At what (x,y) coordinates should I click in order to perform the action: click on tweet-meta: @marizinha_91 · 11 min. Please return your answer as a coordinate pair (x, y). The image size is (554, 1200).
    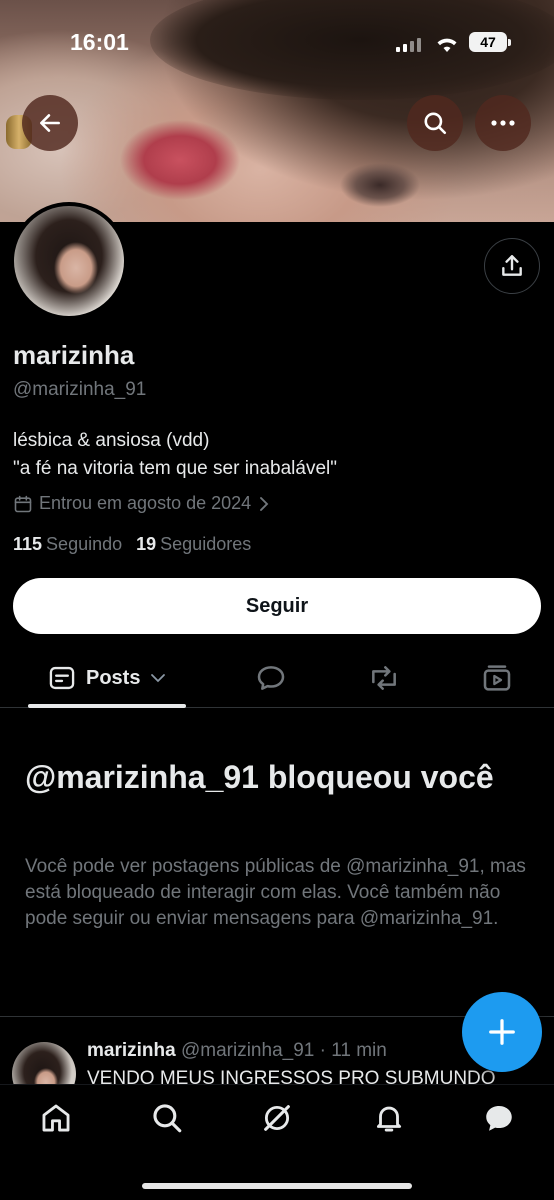
    Looking at the image, I should click on (283, 1050).